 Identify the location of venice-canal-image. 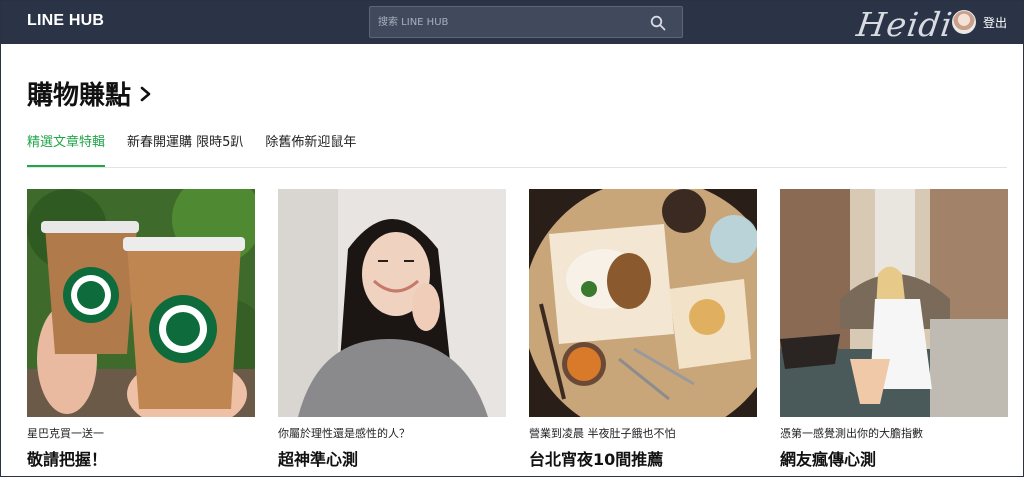
(894, 303).